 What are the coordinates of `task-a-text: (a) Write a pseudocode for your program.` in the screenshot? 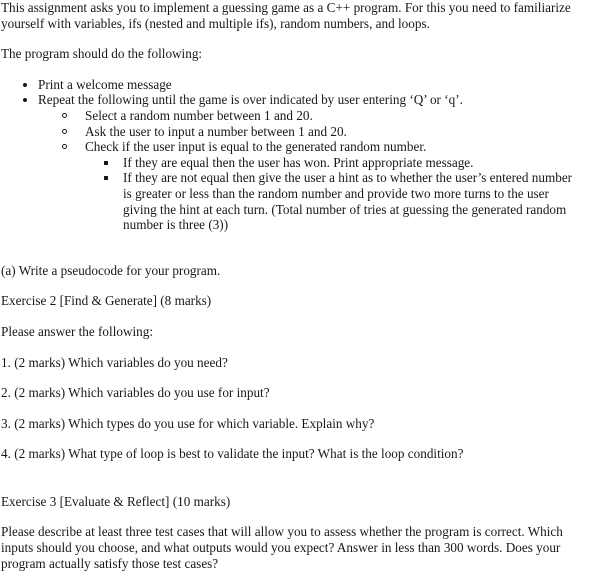 It's located at (111, 270).